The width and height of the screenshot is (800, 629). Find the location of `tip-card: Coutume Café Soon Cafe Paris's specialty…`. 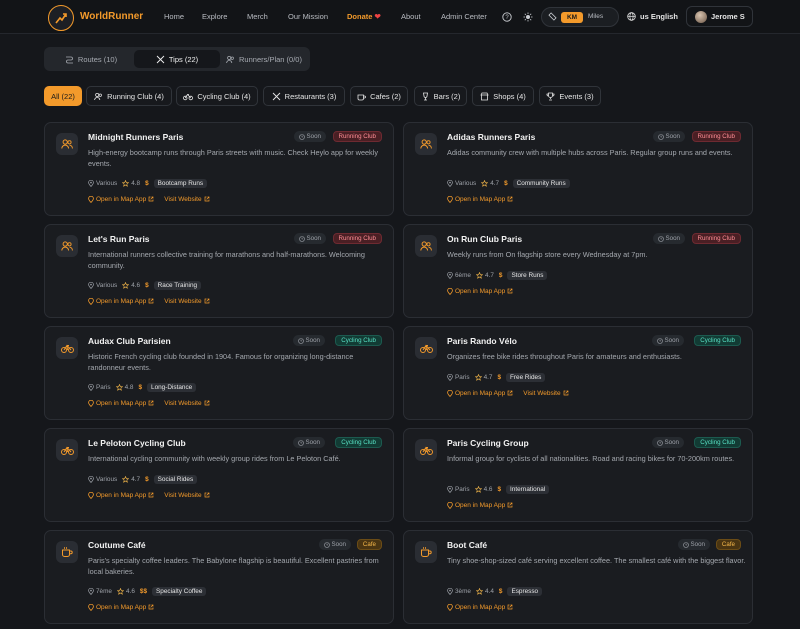

tip-card: Coutume Café Soon Cafe Paris's specialty… is located at coordinates (219, 577).